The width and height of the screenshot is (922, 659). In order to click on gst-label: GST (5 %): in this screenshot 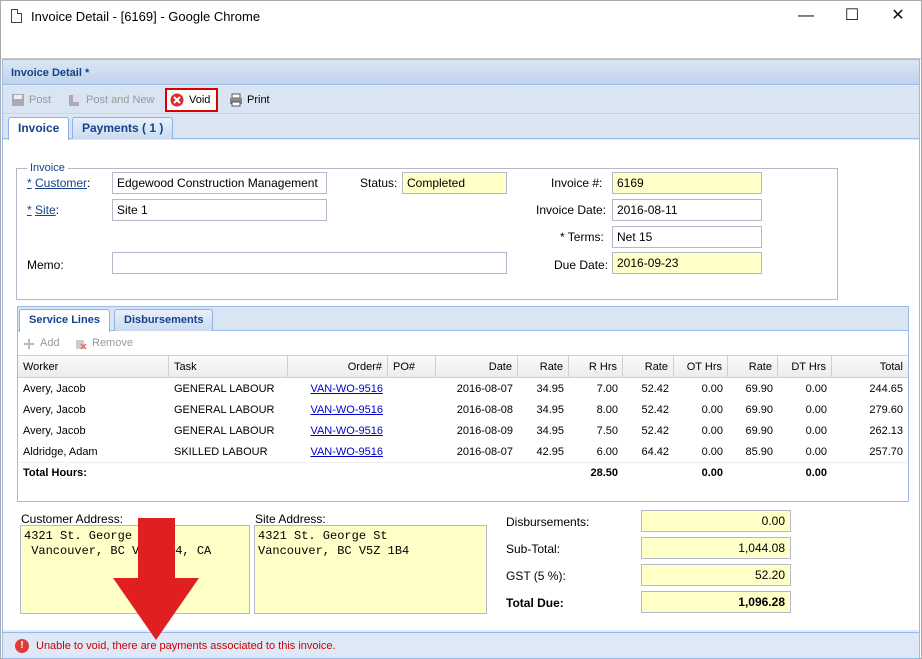, I will do `click(536, 576)`.